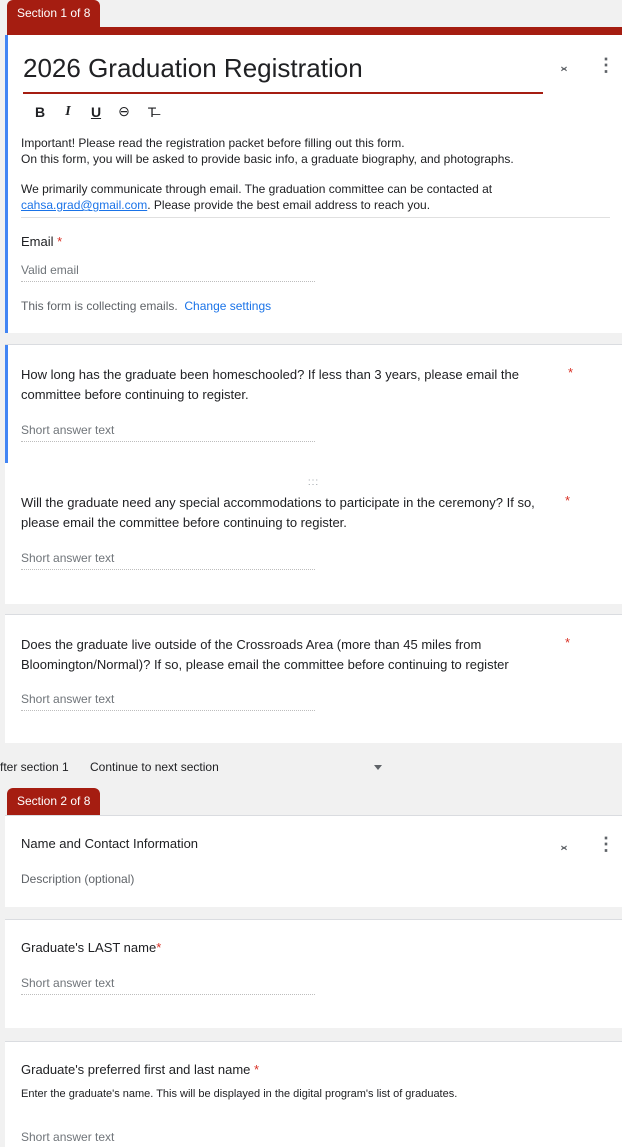 This screenshot has height=1147, width=622. I want to click on format-toolbar: B I U ⊖ T̶, so click(96, 111).